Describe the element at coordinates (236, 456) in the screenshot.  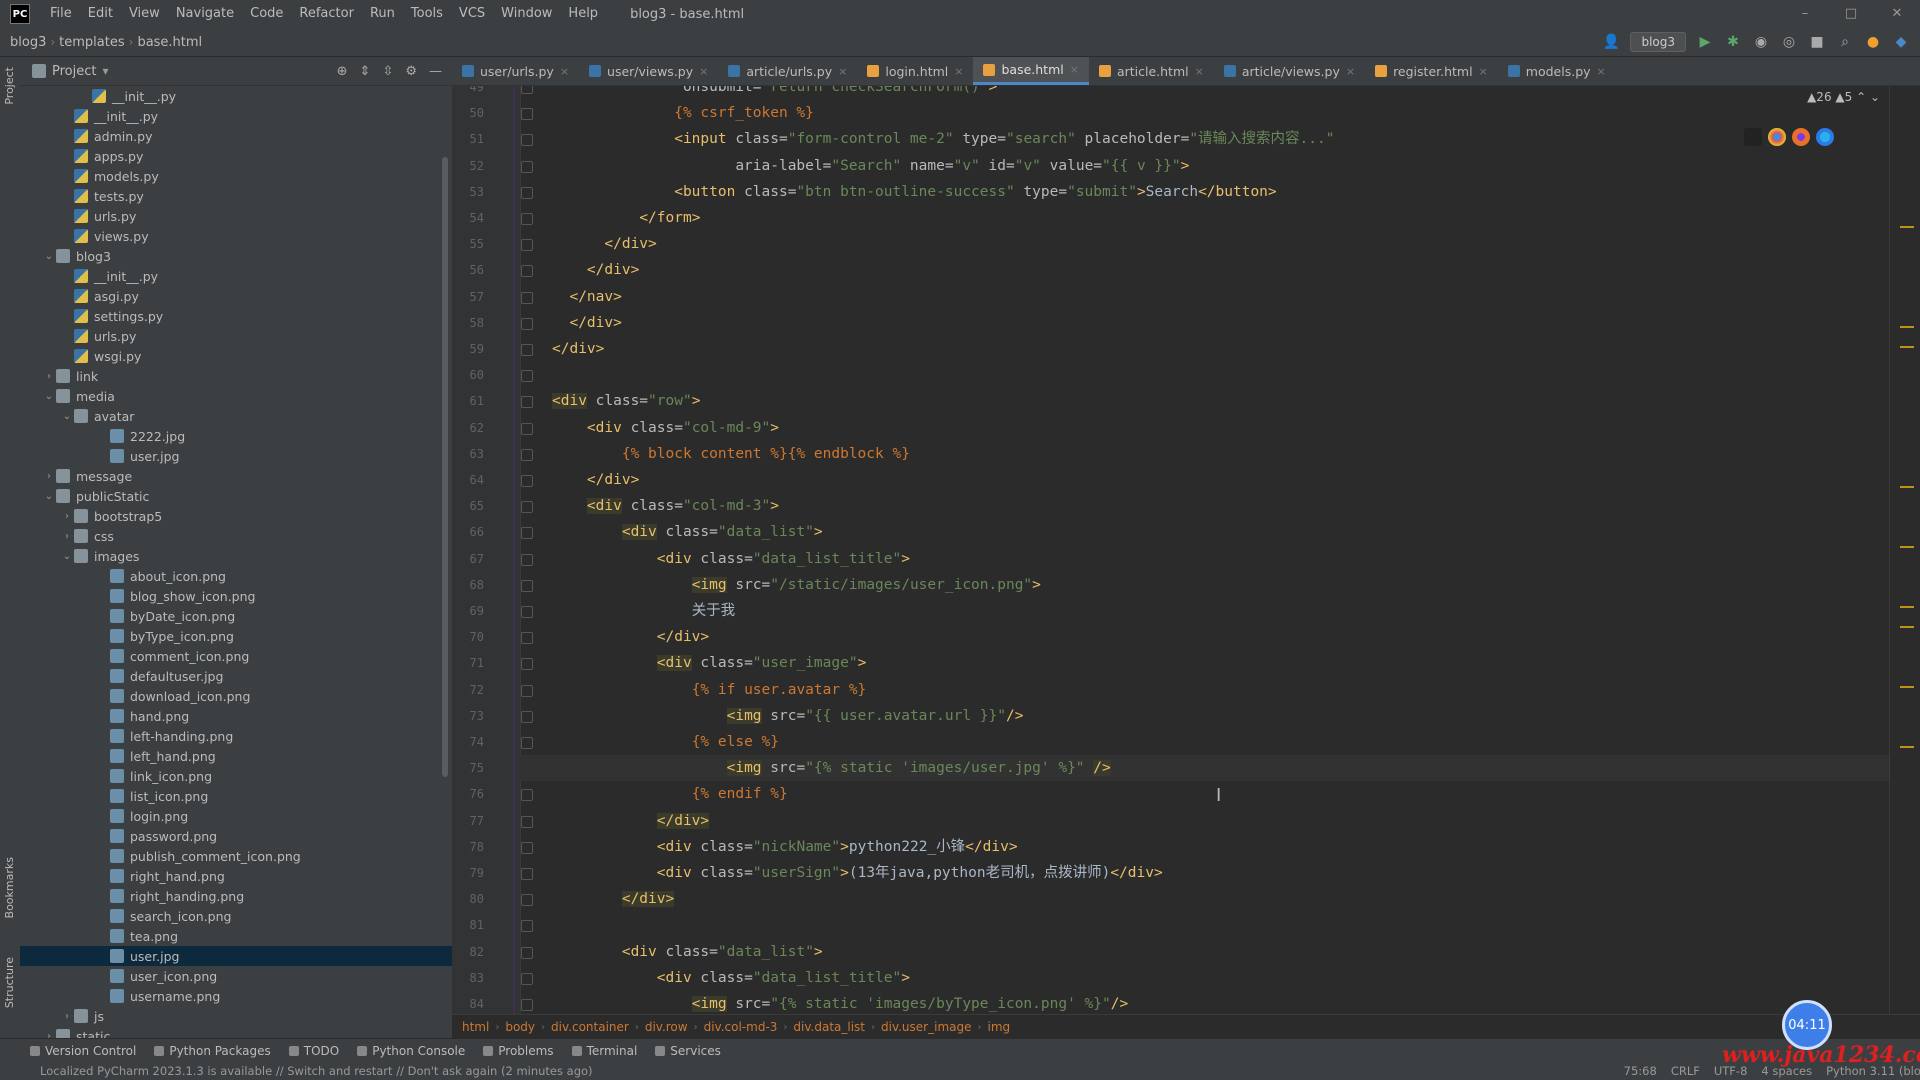
I see `tree-file: user.jpg` at that location.